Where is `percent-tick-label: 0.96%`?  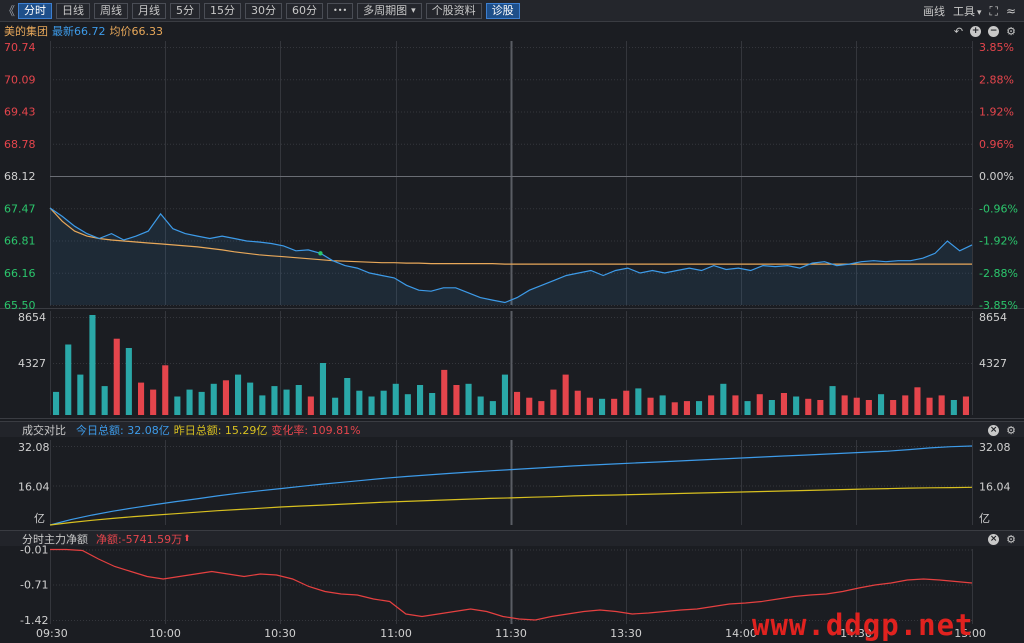 percent-tick-label: 0.96% is located at coordinates (996, 144).